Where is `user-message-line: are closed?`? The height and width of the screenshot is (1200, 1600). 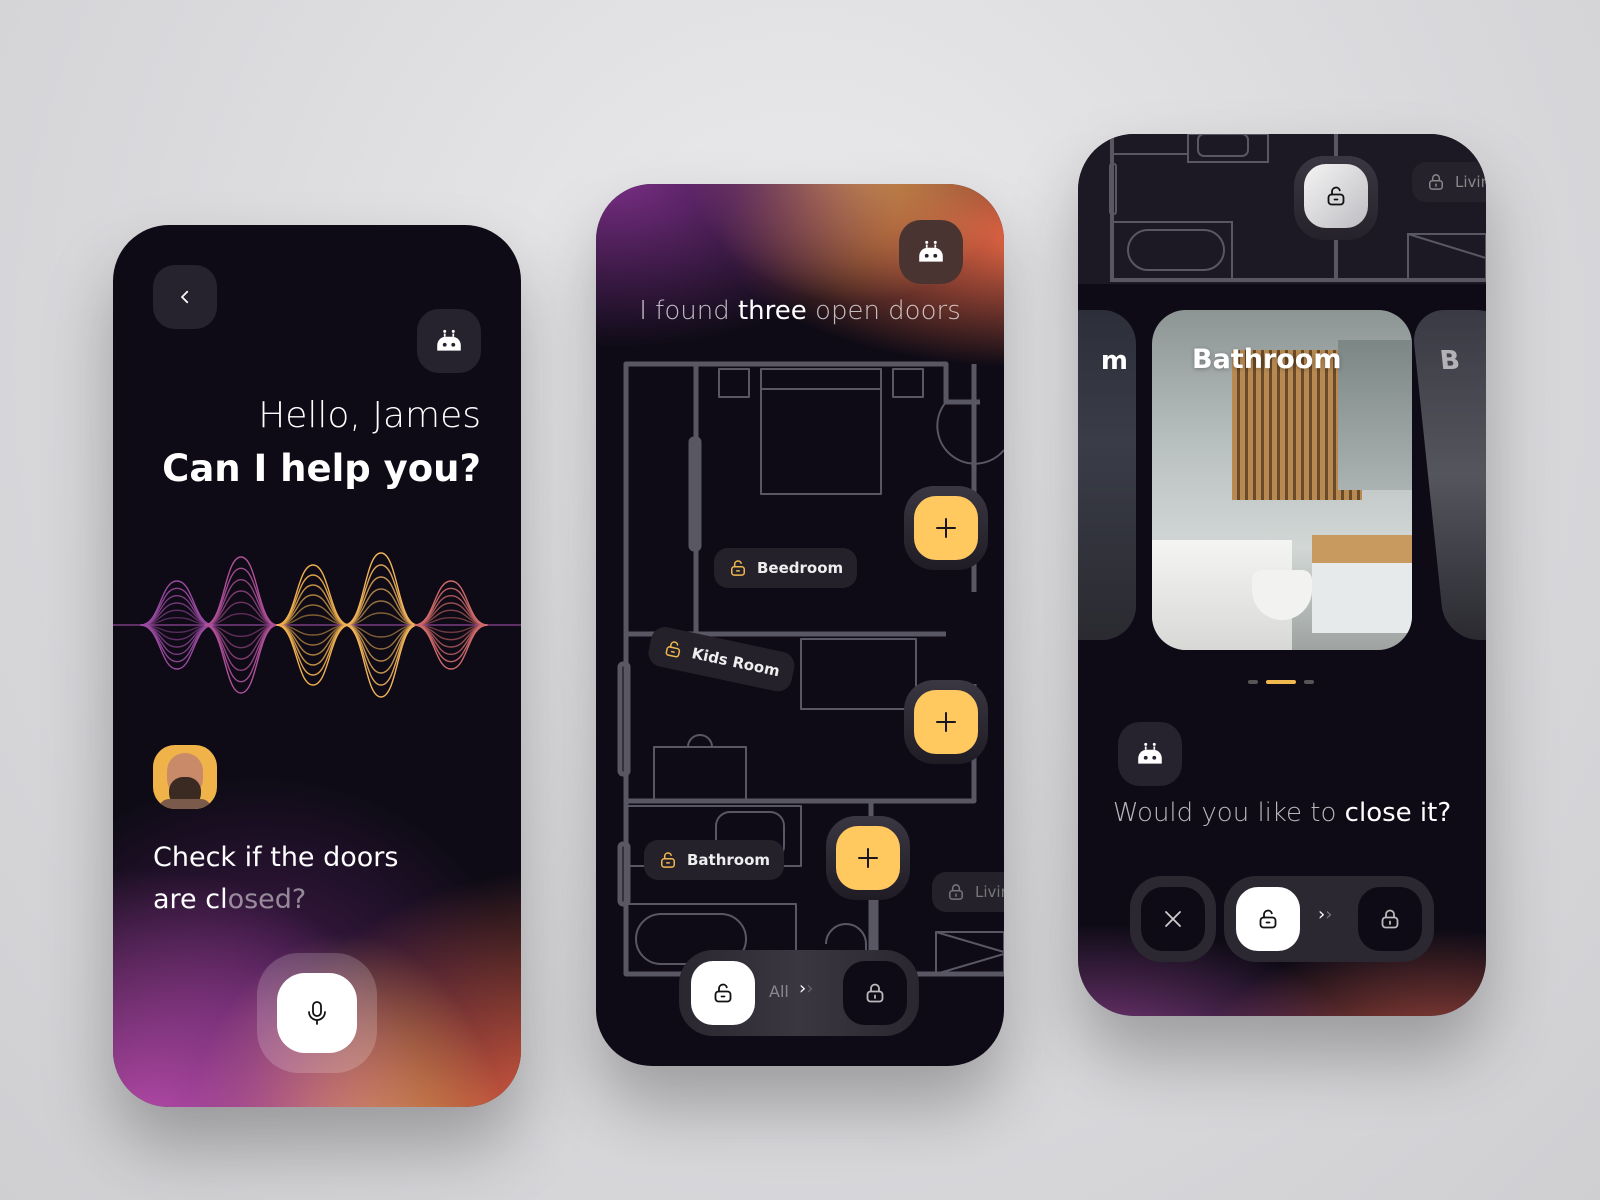
user-message-line: are closed? is located at coordinates (275, 900).